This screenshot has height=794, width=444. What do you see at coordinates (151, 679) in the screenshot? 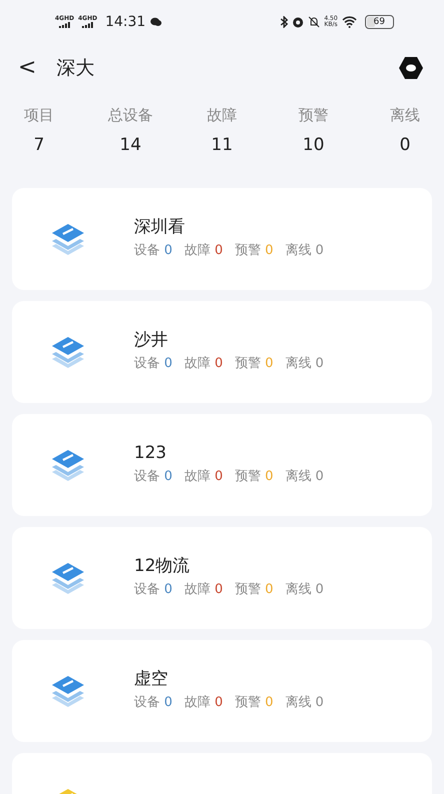
I see `project-name: 虚空` at bounding box center [151, 679].